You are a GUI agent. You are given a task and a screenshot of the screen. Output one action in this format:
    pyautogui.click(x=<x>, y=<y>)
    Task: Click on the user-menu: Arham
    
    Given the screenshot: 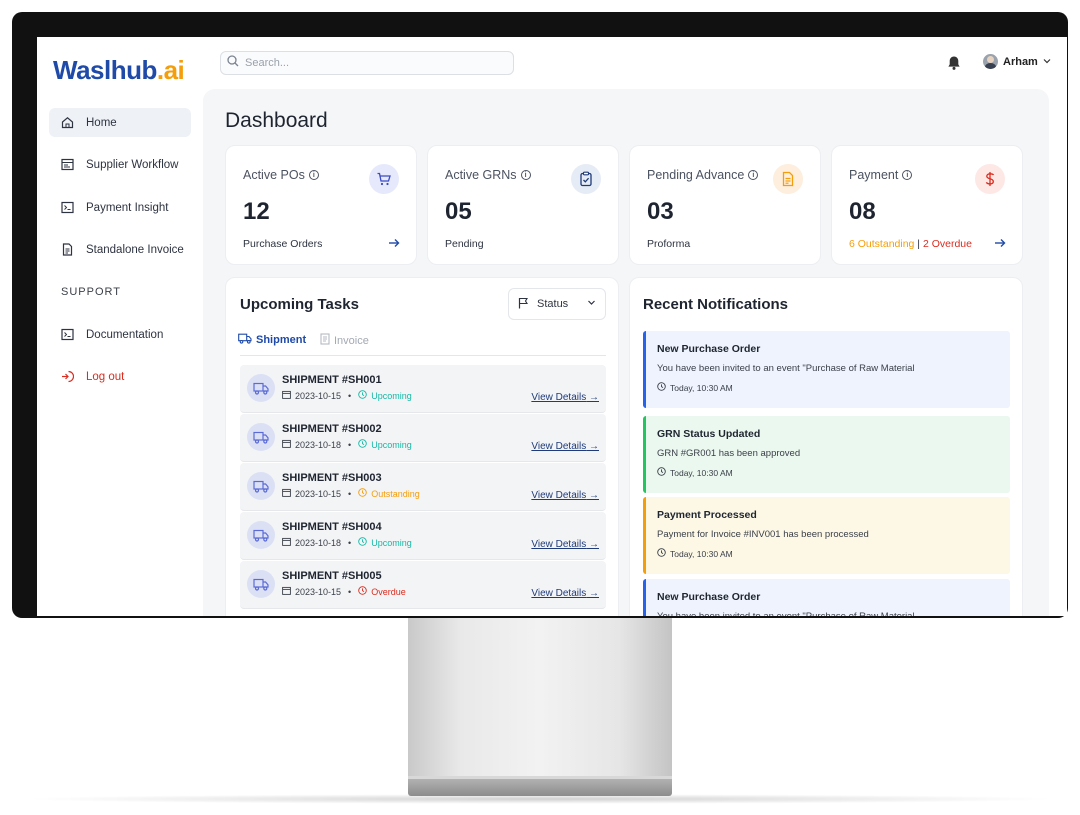 What is the action you would take?
    pyautogui.click(x=1017, y=61)
    